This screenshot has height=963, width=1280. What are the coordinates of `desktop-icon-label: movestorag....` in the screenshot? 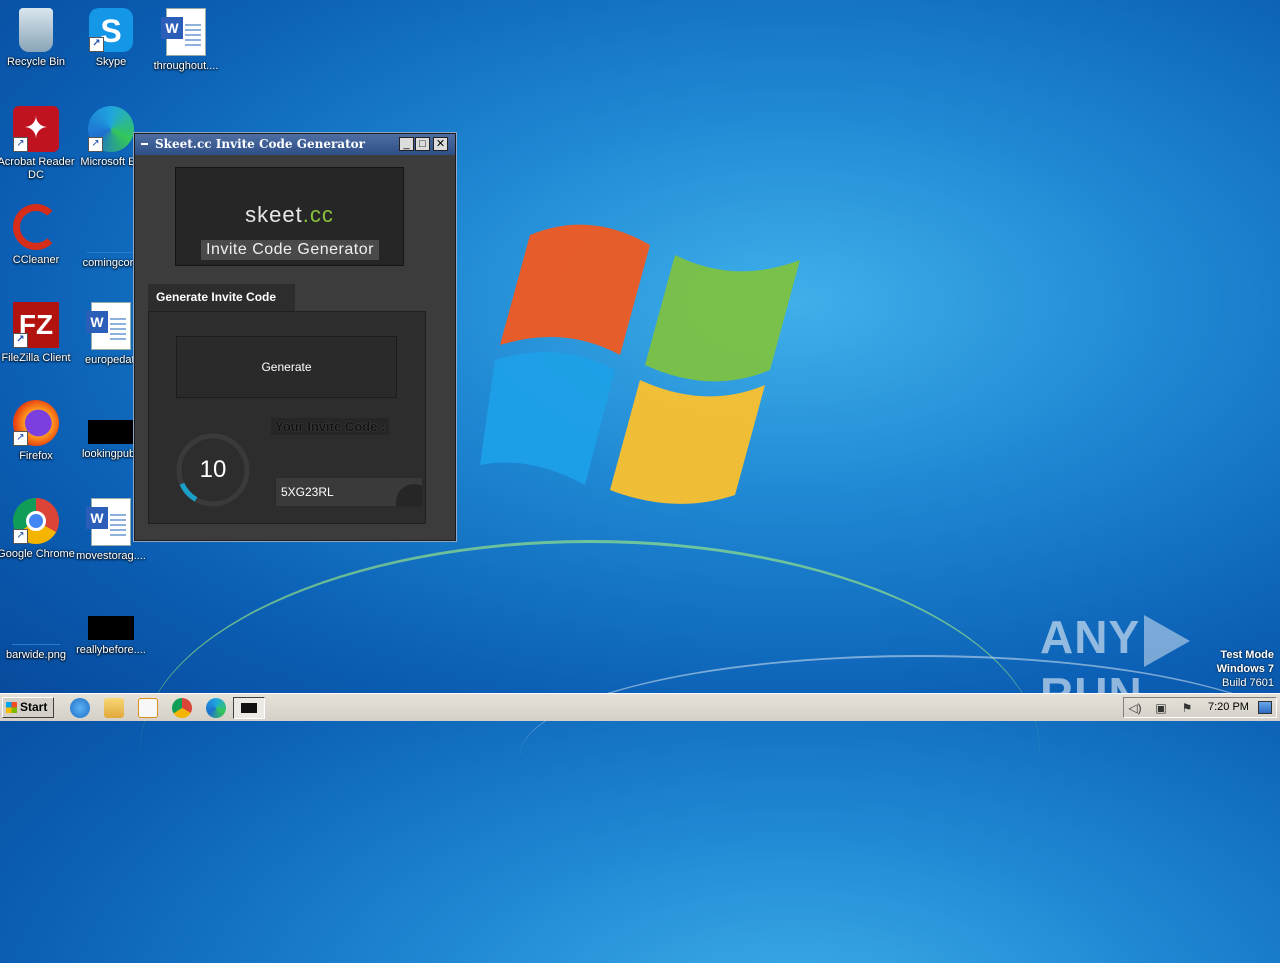 It's located at (111, 556).